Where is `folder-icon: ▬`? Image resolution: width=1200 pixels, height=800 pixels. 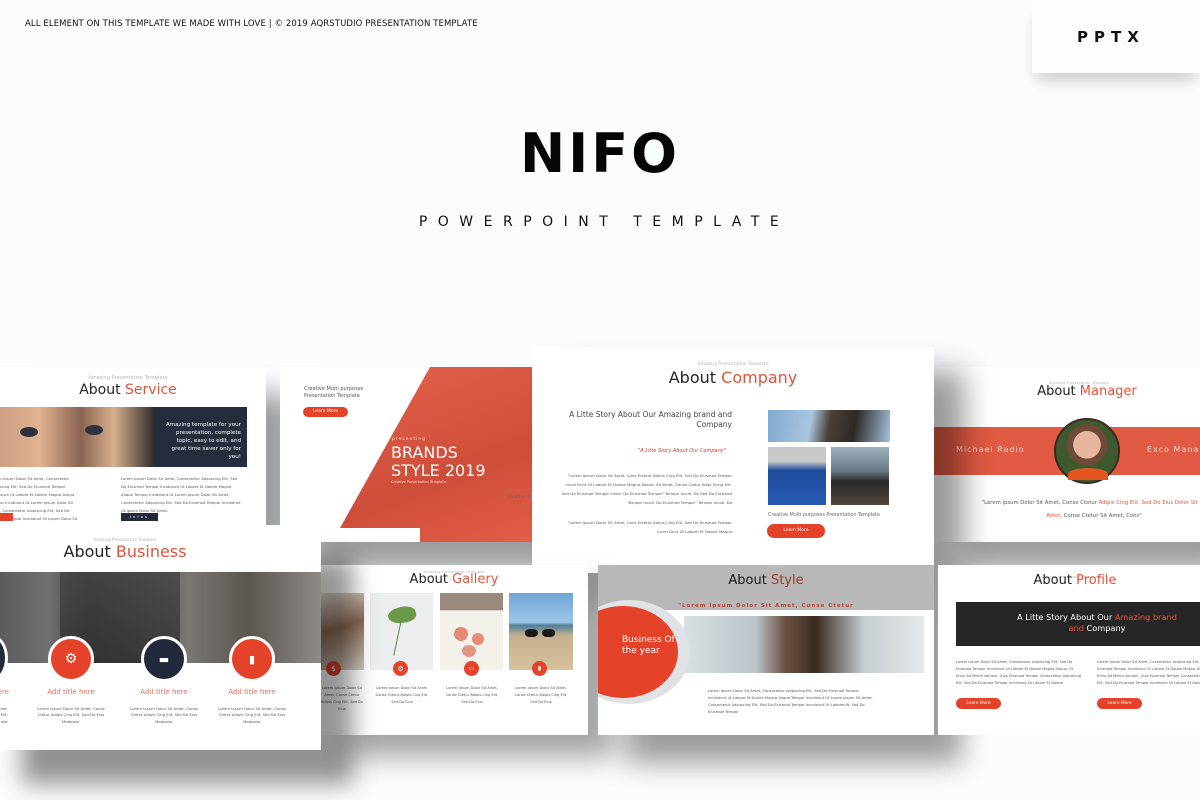 folder-icon: ▬ is located at coordinates (164, 659).